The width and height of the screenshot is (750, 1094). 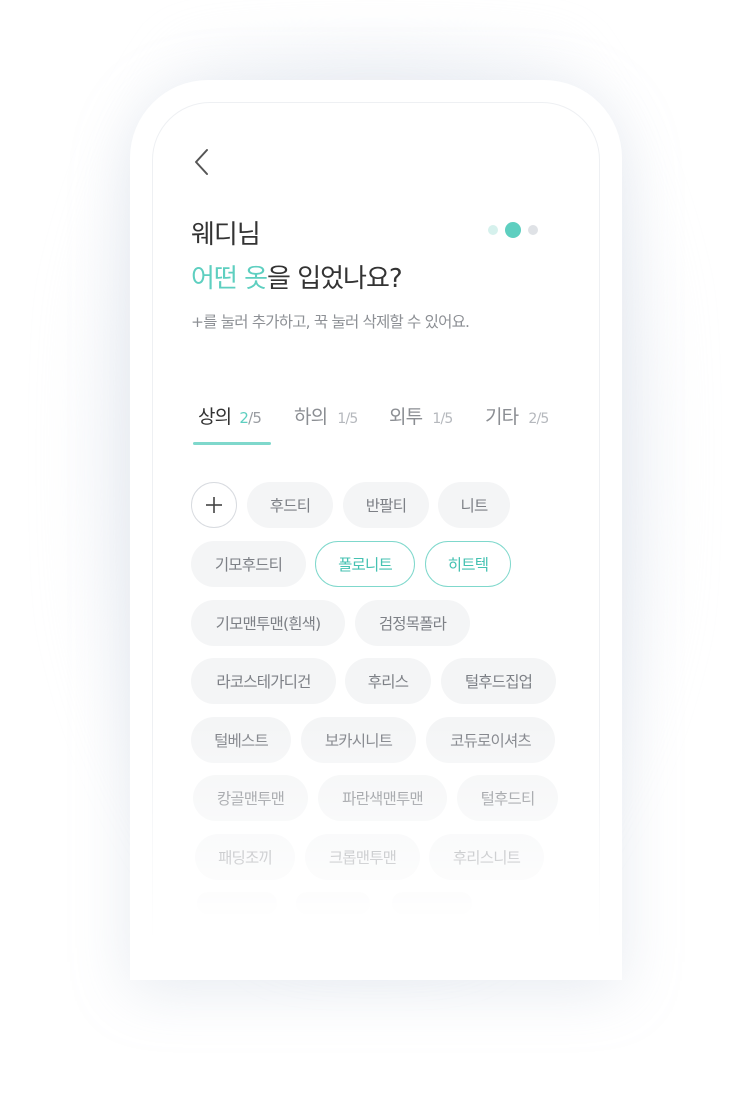 I want to click on chip-item: 털후드집업, so click(x=498, y=681).